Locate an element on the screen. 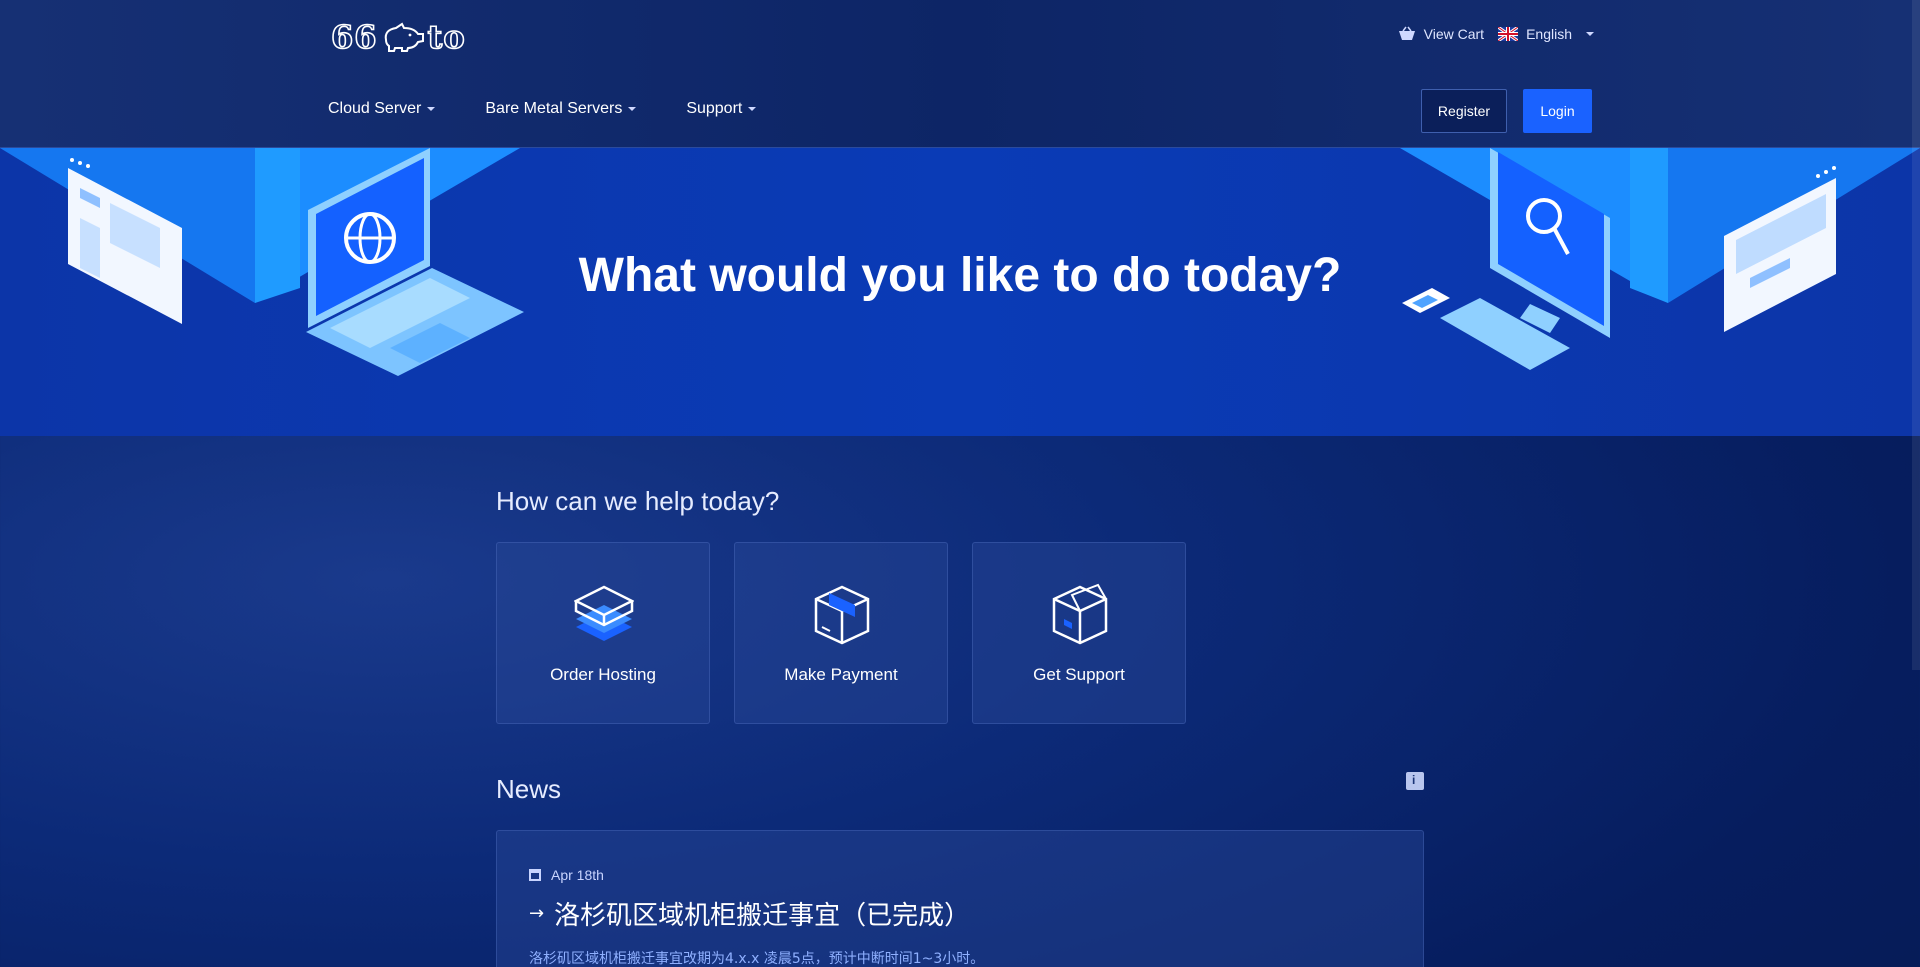 Image resolution: width=1920 pixels, height=967 pixels. news-date: Apr 18th is located at coordinates (566, 875).